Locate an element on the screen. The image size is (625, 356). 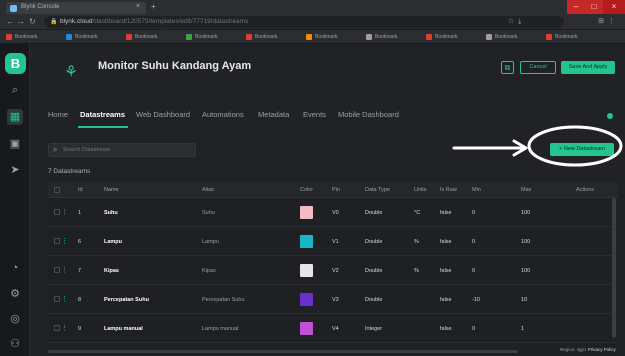
tab-close-icon: × is located at coordinates (138, 6).